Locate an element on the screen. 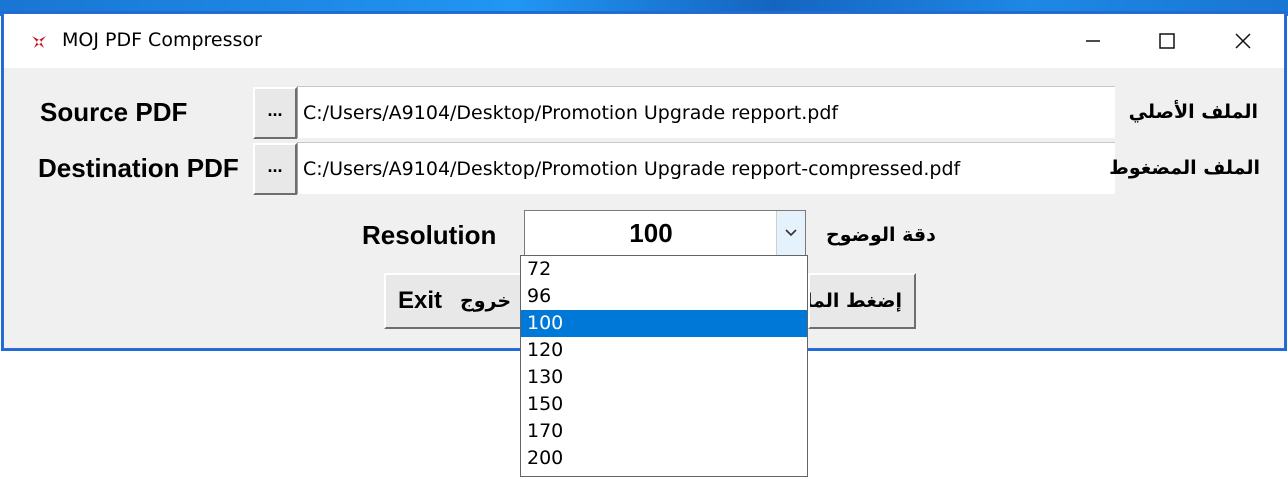 This screenshot has height=482, width=1288. close-icon is located at coordinates (1243, 41).